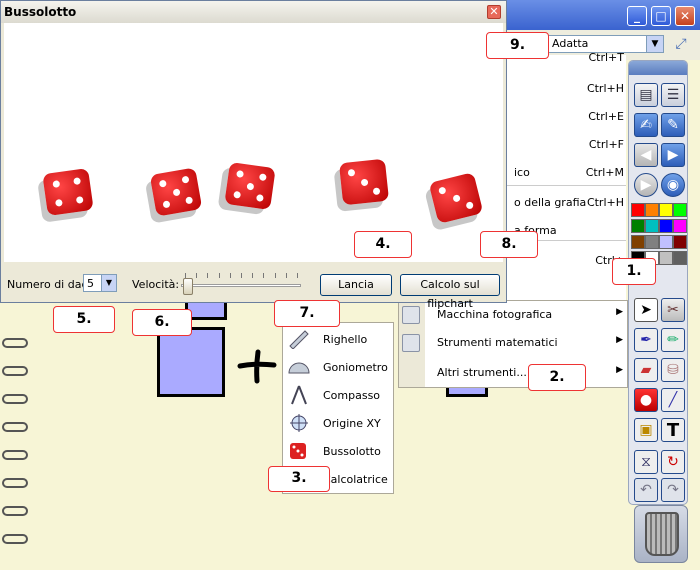 The image size is (700, 570). I want to click on menu-divider, so click(566, 185).